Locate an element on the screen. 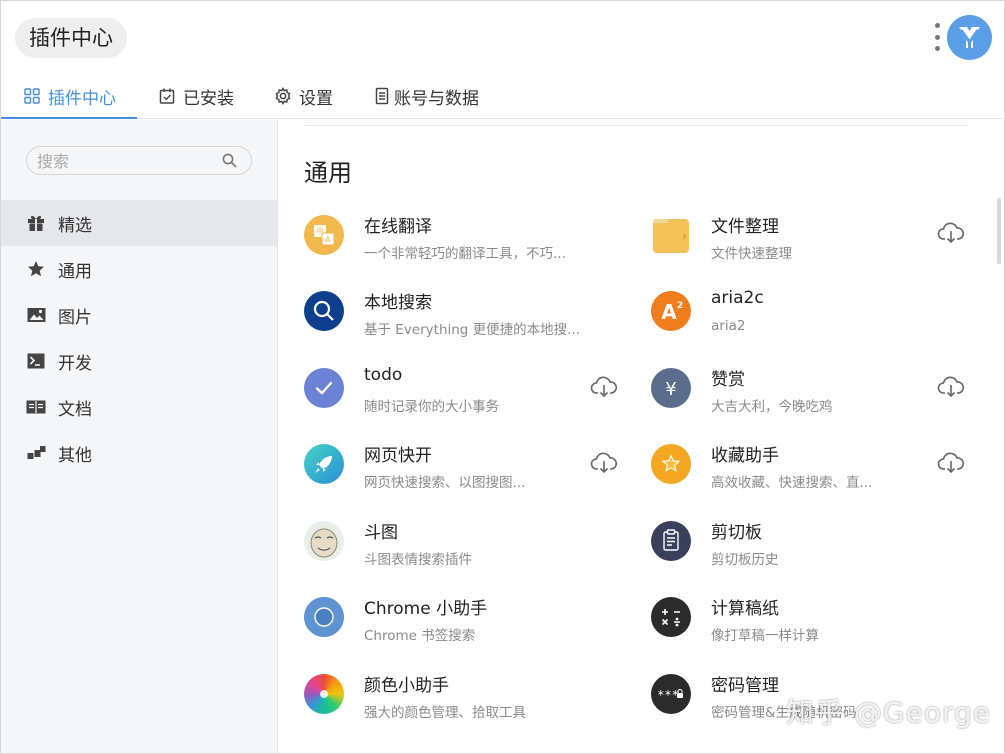 Image resolution: width=1005 pixels, height=754 pixels. plugin-name: 收藏助手 is located at coordinates (745, 456).